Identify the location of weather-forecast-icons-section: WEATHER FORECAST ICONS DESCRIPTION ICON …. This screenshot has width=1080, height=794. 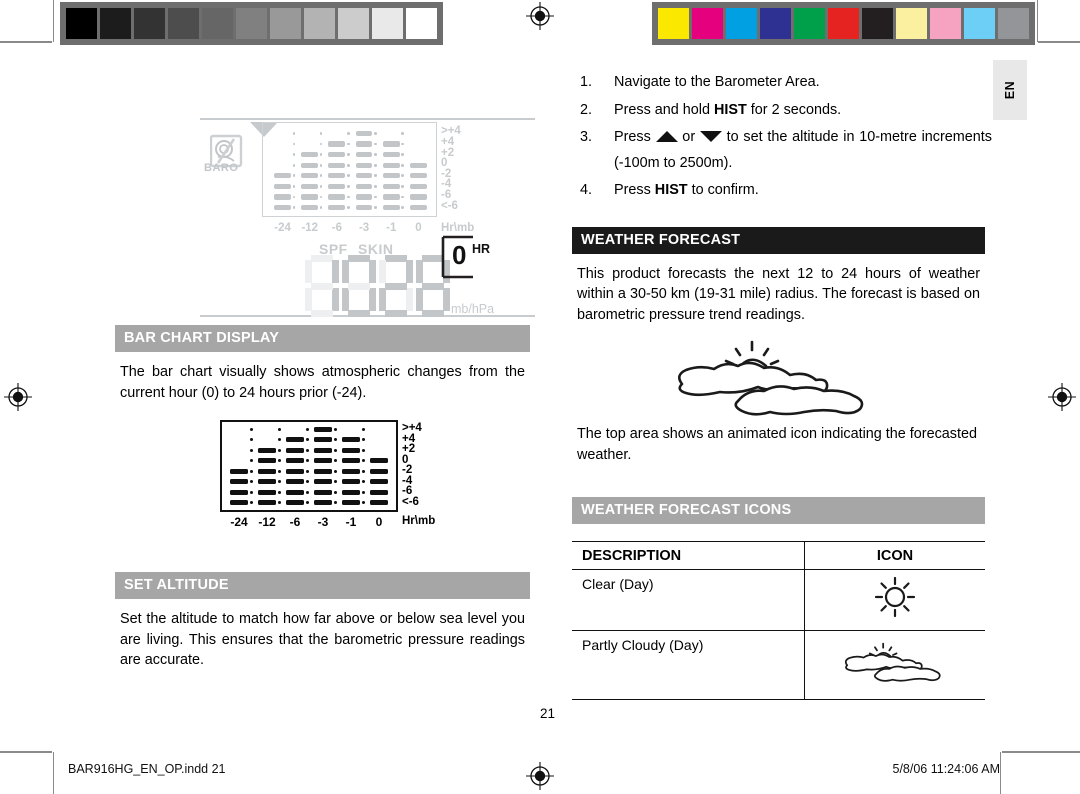
(778, 599).